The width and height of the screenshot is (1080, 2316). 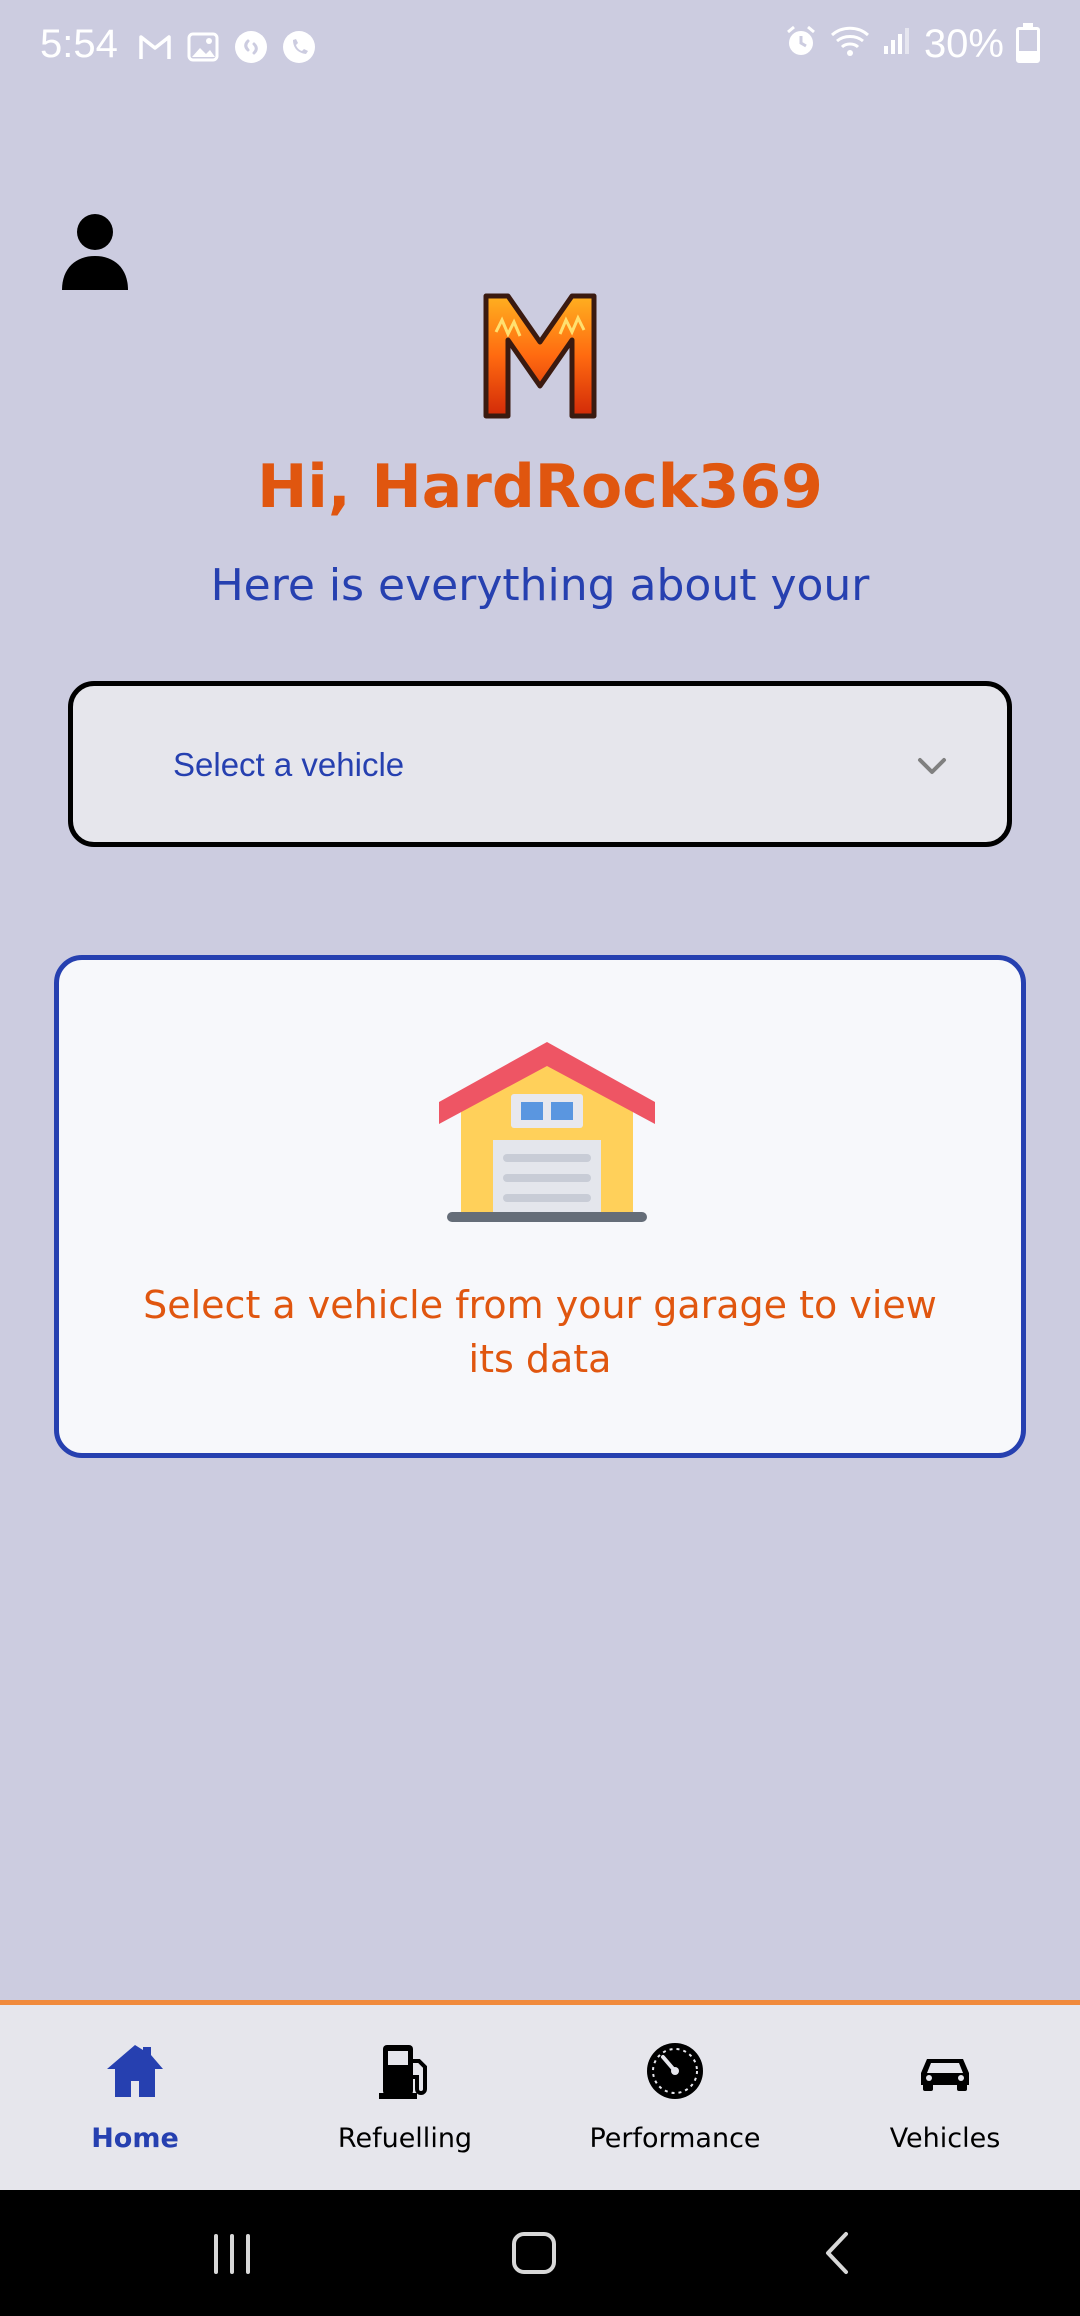 What do you see at coordinates (232, 2253) in the screenshot?
I see `recent-apps-icon` at bounding box center [232, 2253].